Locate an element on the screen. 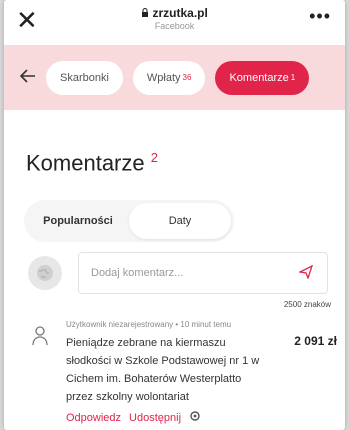  nav-band: Skarbonki Wpłaty 36 Komentarze 1 is located at coordinates (174, 77).